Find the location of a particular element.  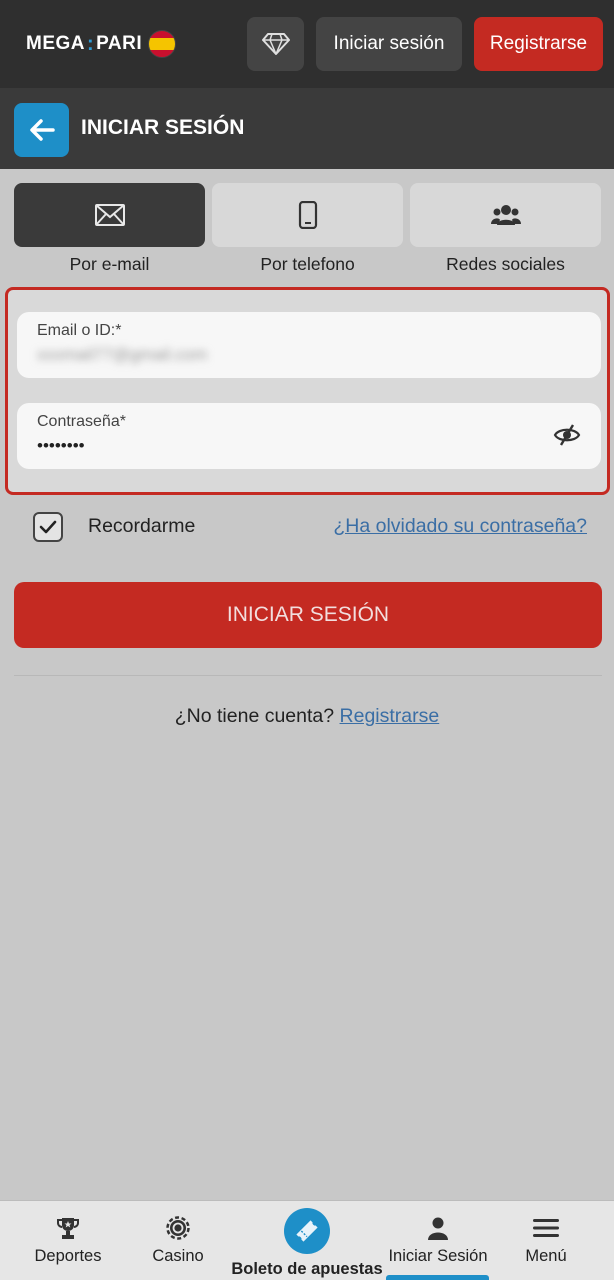

header-login-button: Iniciar sesión is located at coordinates (389, 44).